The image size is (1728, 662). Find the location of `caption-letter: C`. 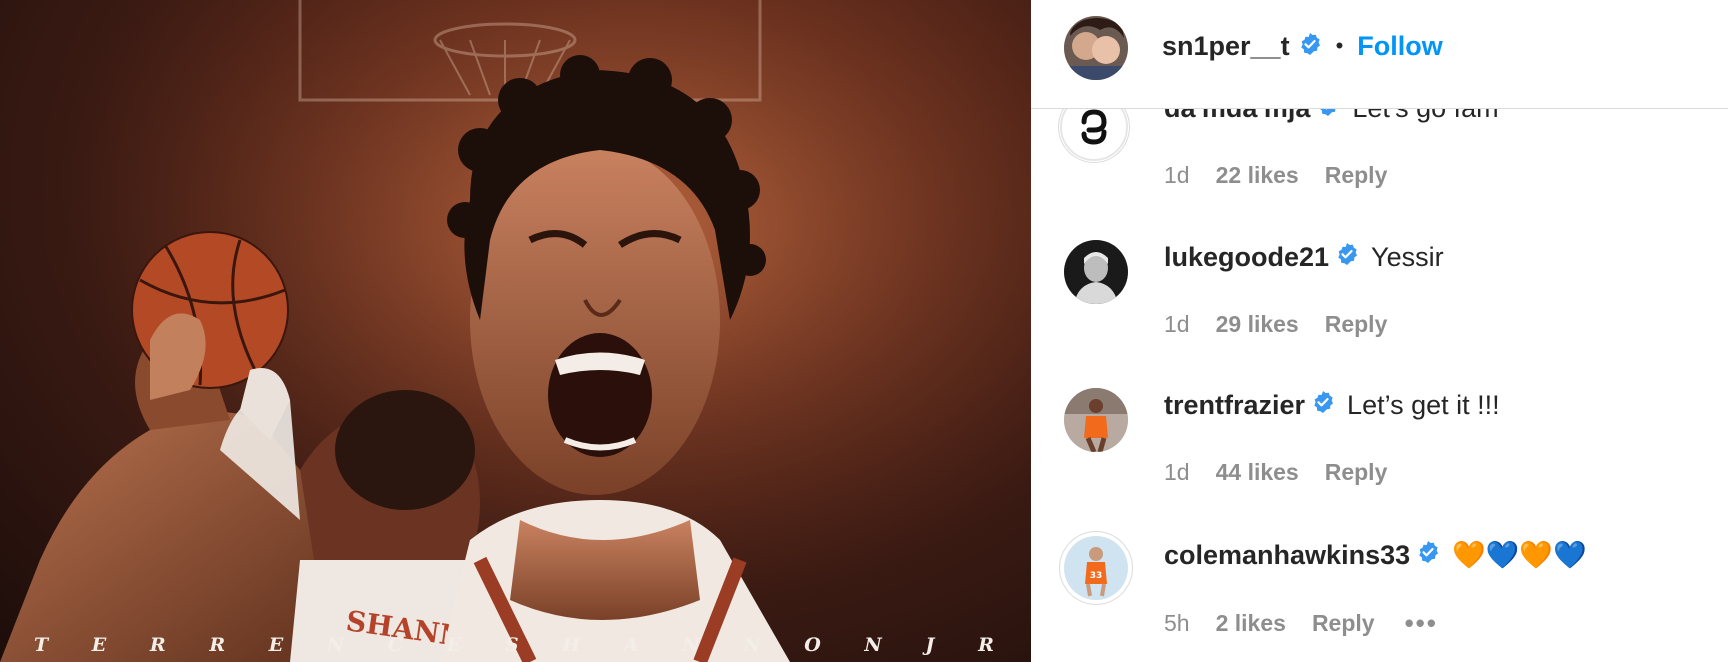

caption-letter: C is located at coordinates (395, 645).